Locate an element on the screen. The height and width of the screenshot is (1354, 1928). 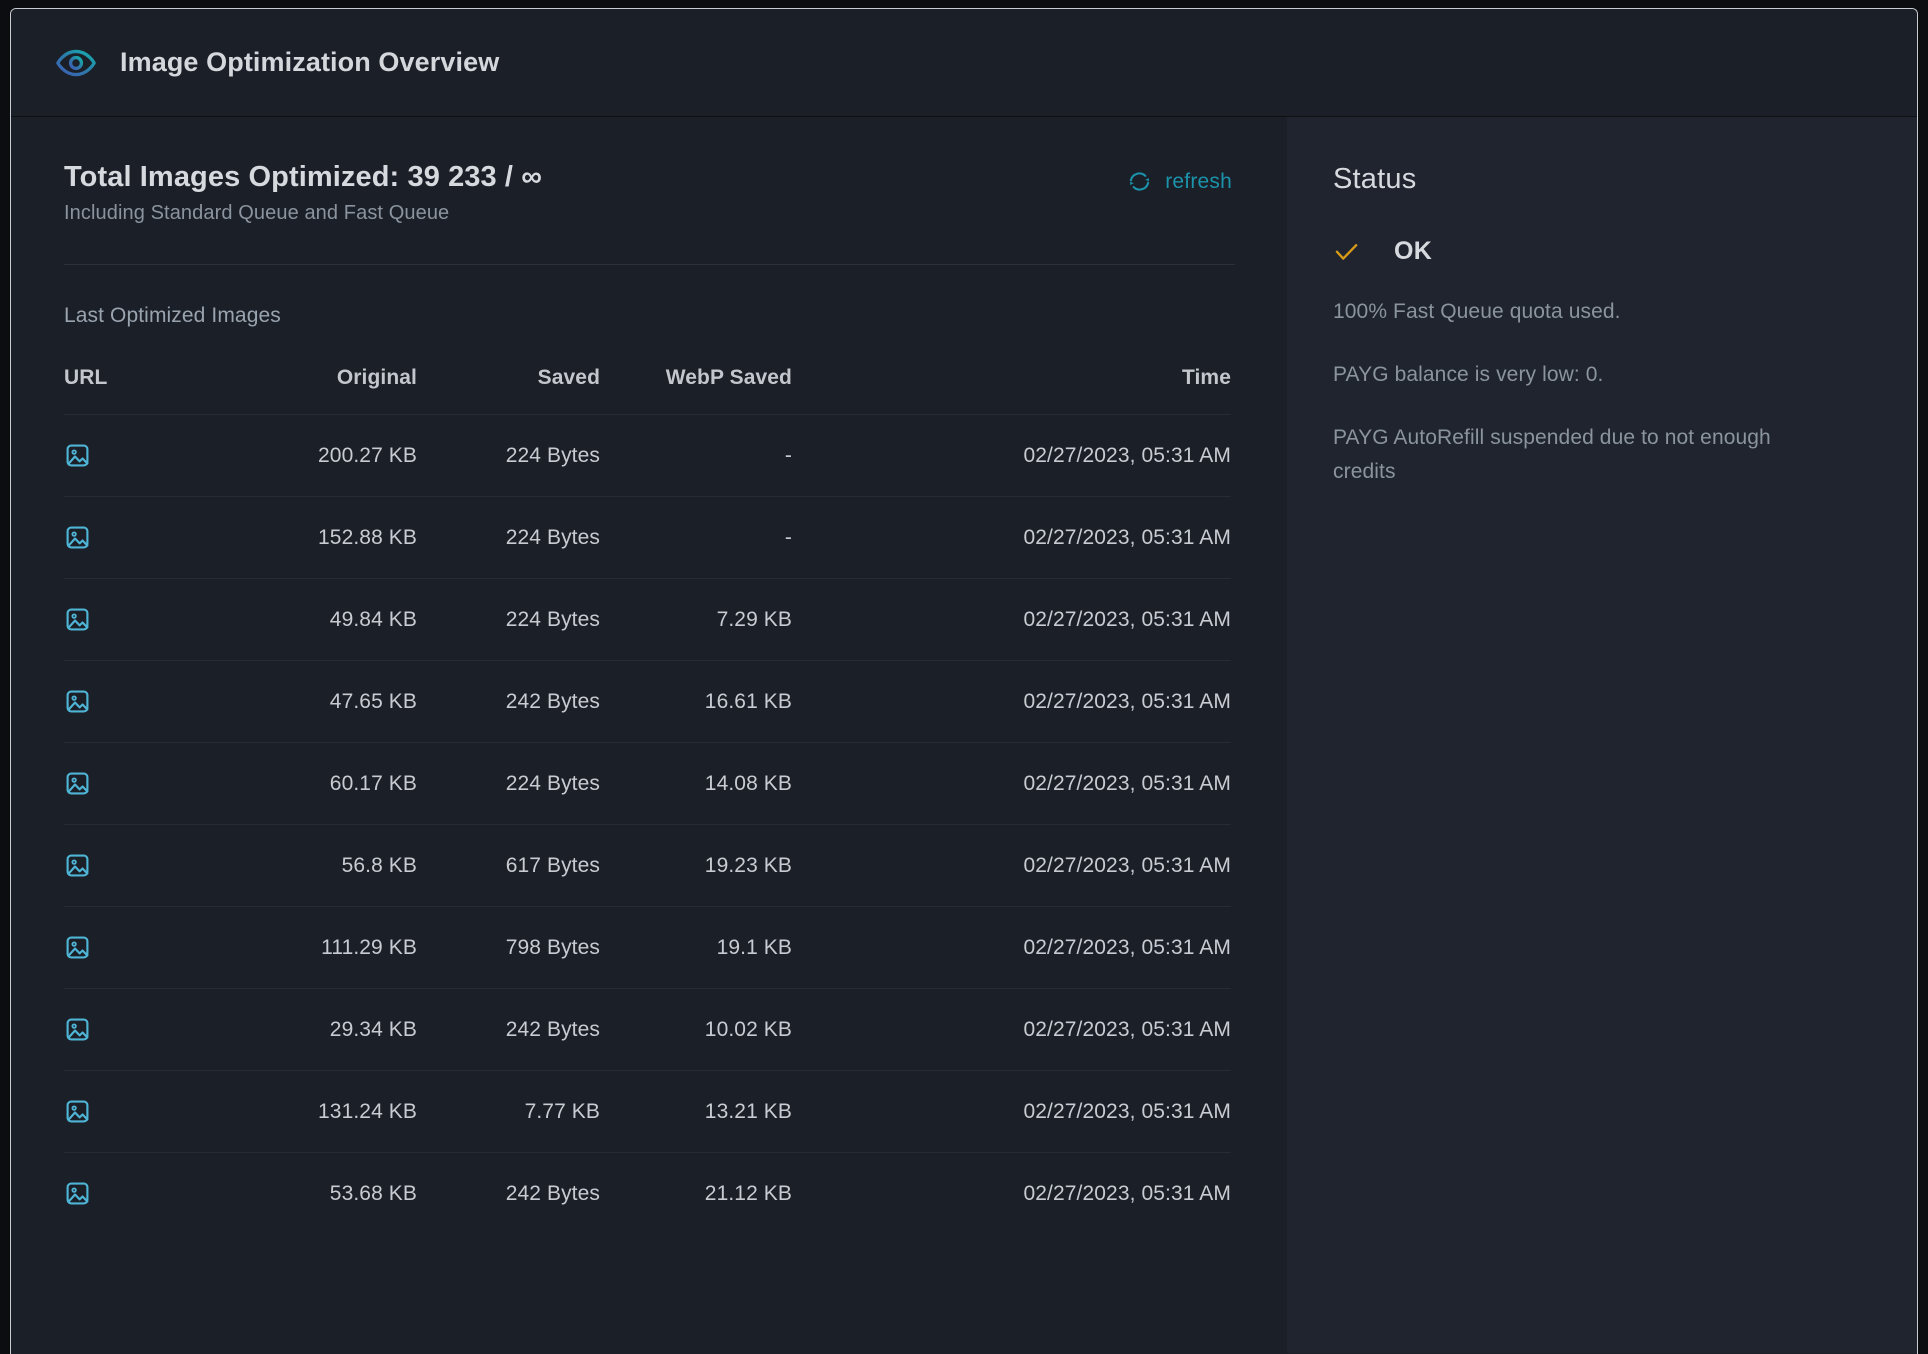
cell-saved: 798 Bytes is located at coordinates (508, 947).